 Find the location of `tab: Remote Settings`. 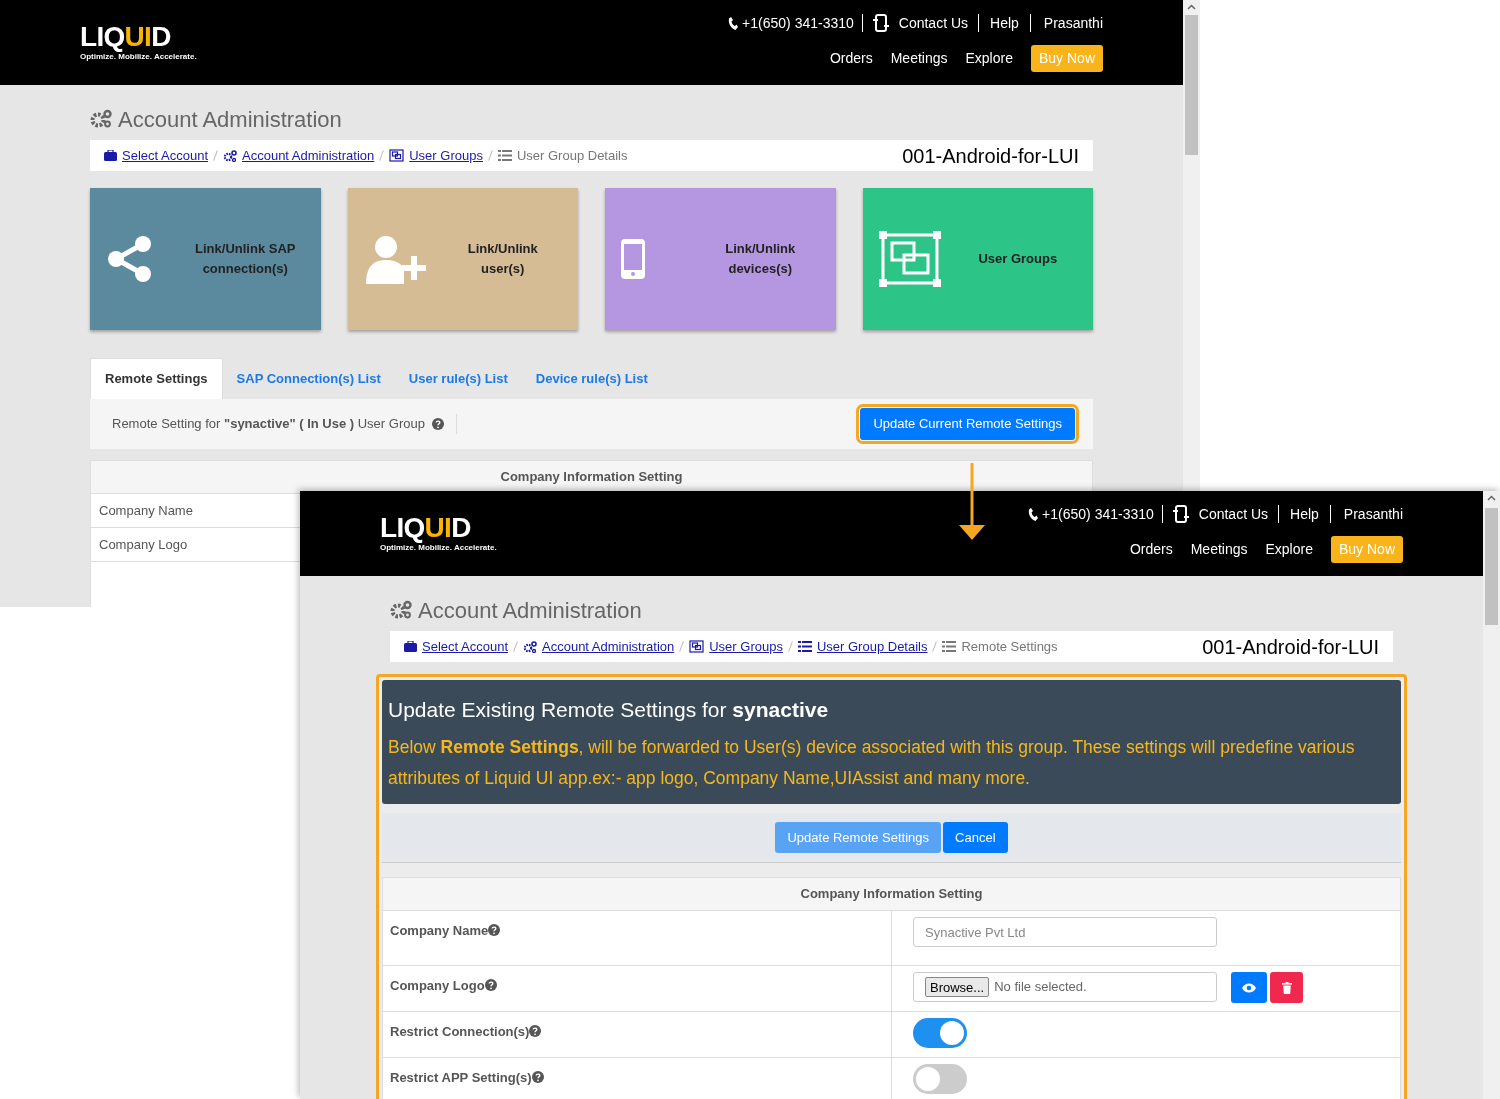

tab: Remote Settings is located at coordinates (156, 378).